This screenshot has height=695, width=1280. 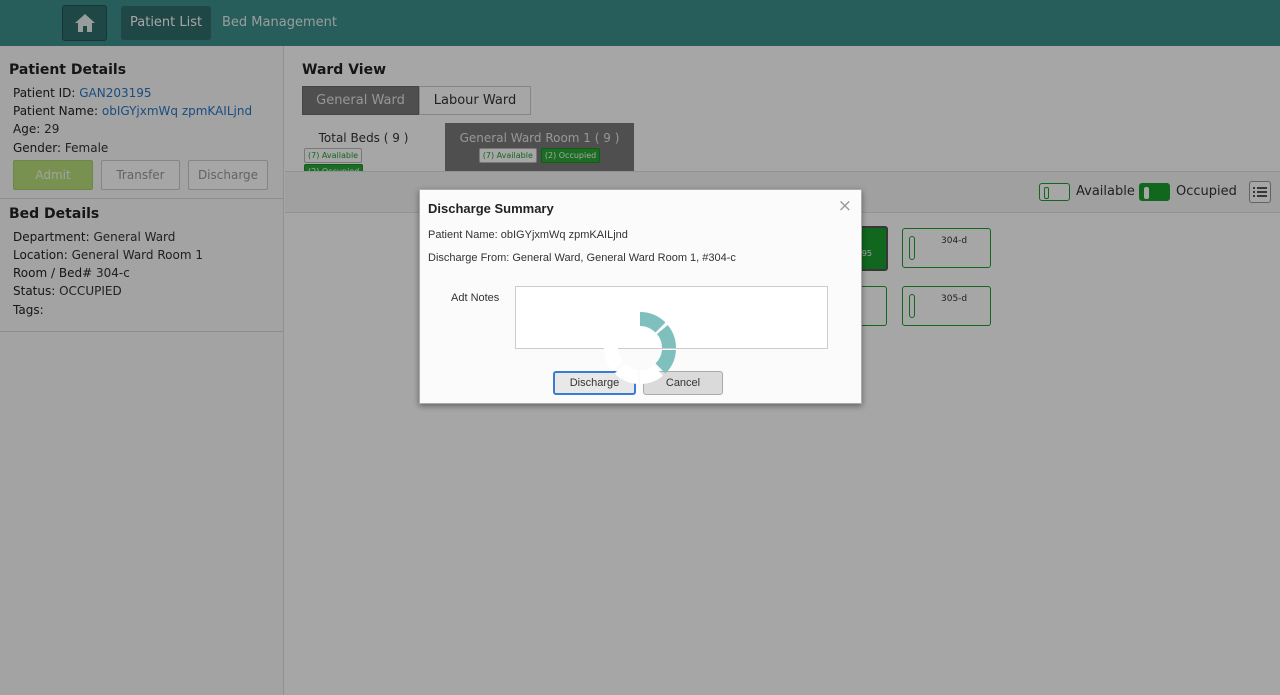 I want to click on adt-notes-label: Adt Notes, so click(x=475, y=298).